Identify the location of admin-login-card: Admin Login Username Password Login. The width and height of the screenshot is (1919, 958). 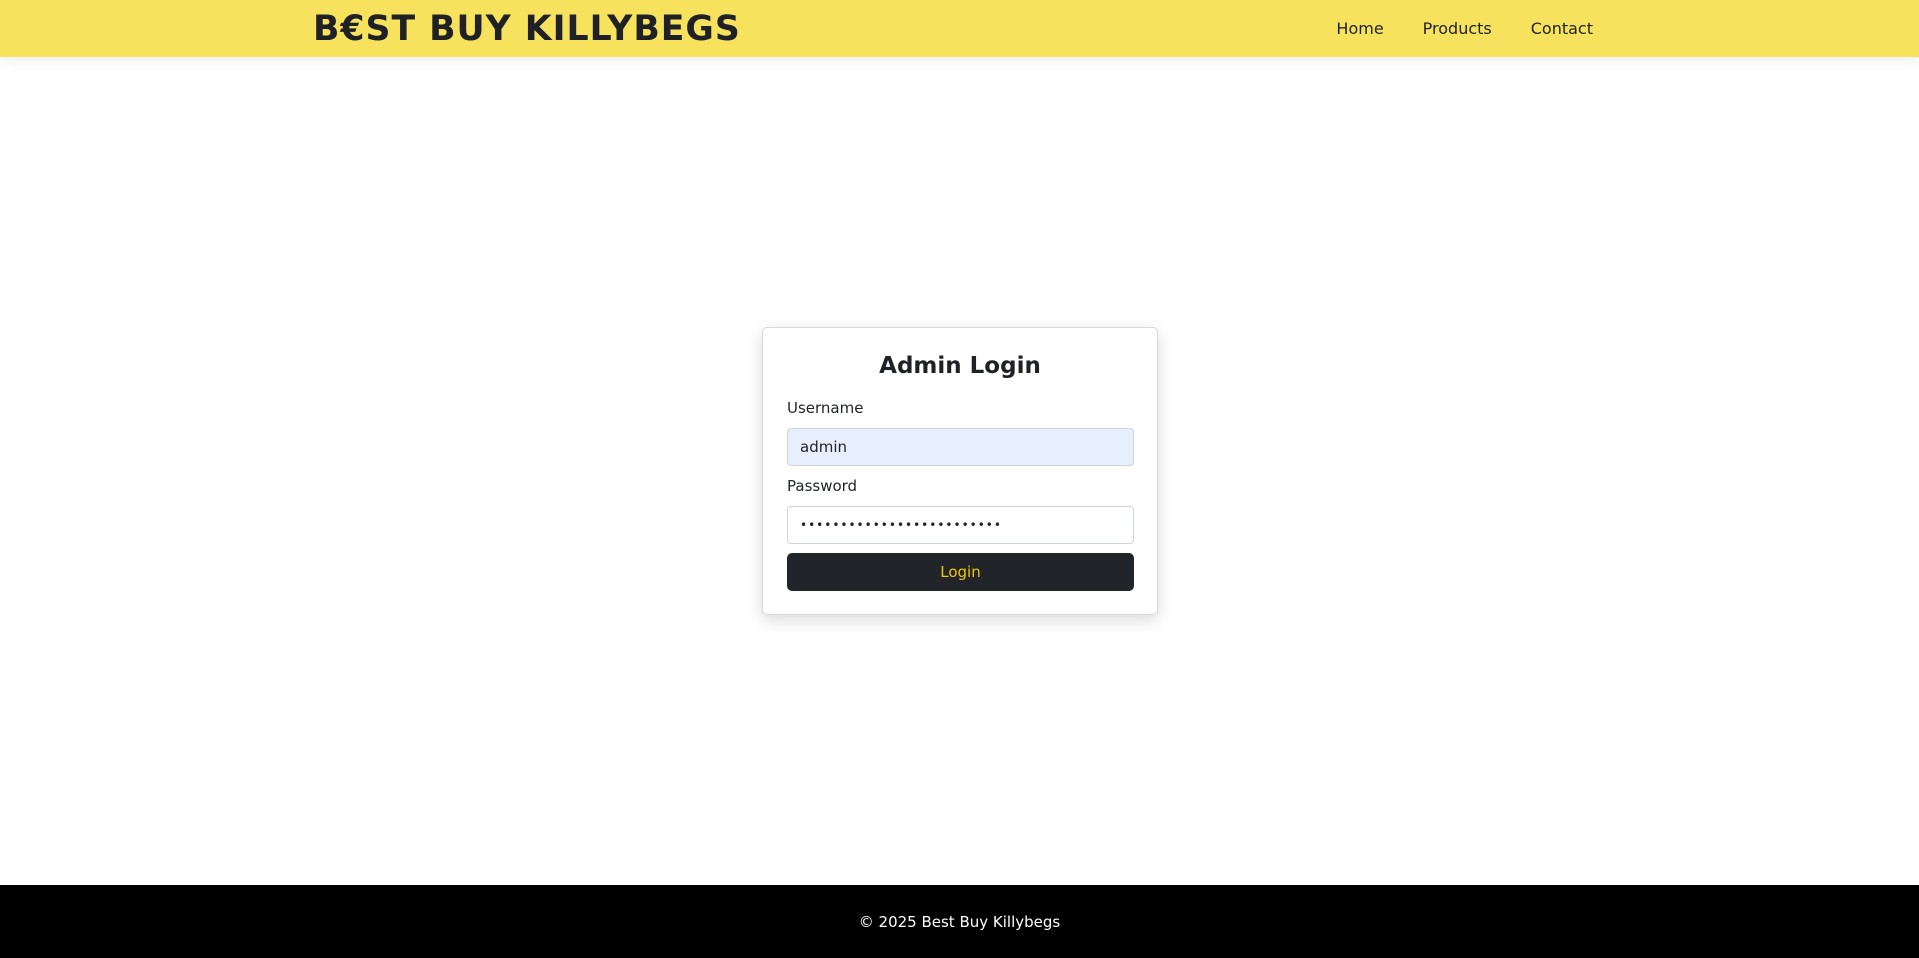
(960, 471).